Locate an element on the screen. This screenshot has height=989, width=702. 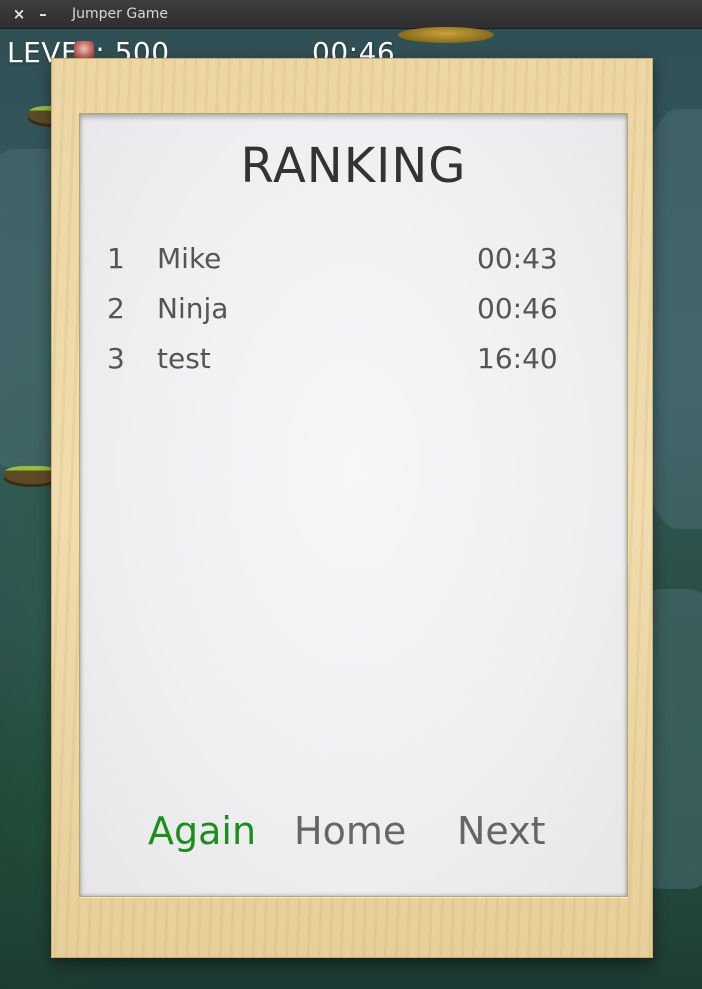
again-button: Again is located at coordinates (202, 831).